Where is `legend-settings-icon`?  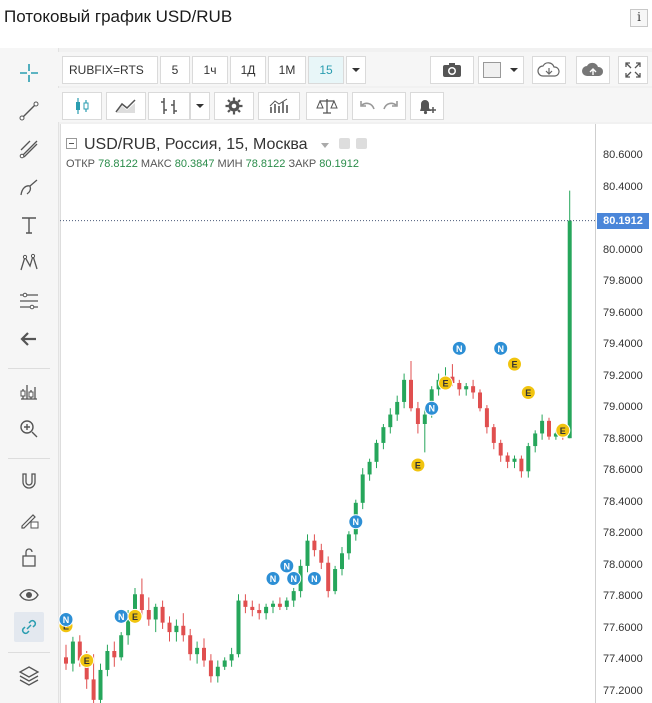 legend-settings-icon is located at coordinates (344, 143).